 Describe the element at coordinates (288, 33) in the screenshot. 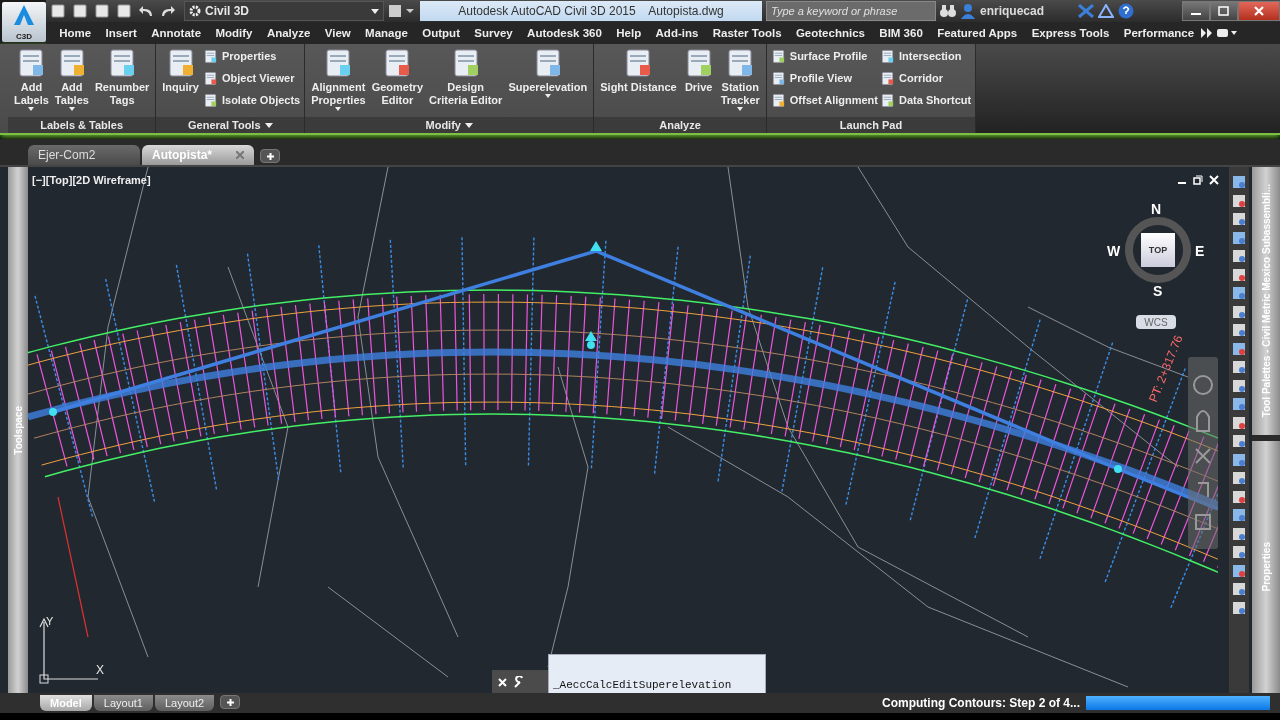

I see `ribbon-tab: Analyze` at that location.